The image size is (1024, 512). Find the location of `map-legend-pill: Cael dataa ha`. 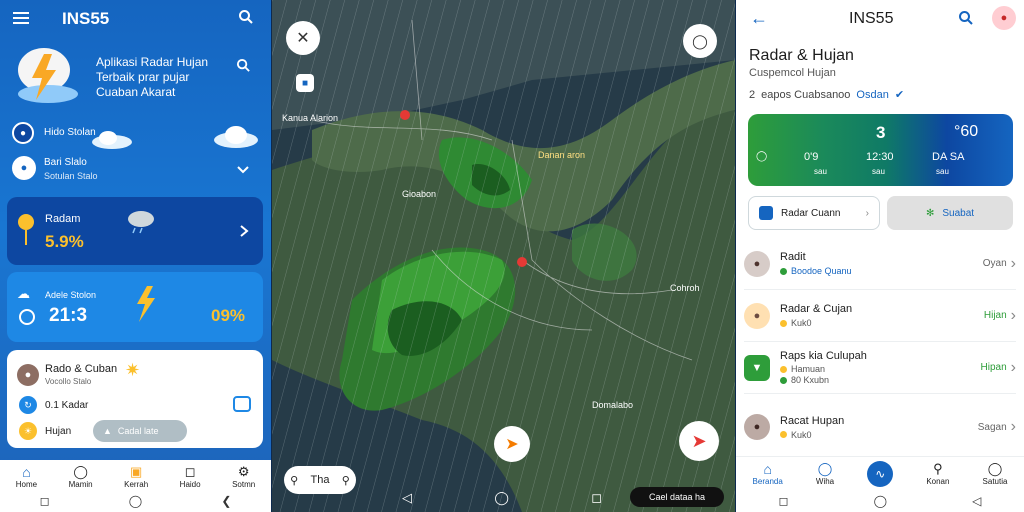

map-legend-pill: Cael dataa ha is located at coordinates (677, 497).